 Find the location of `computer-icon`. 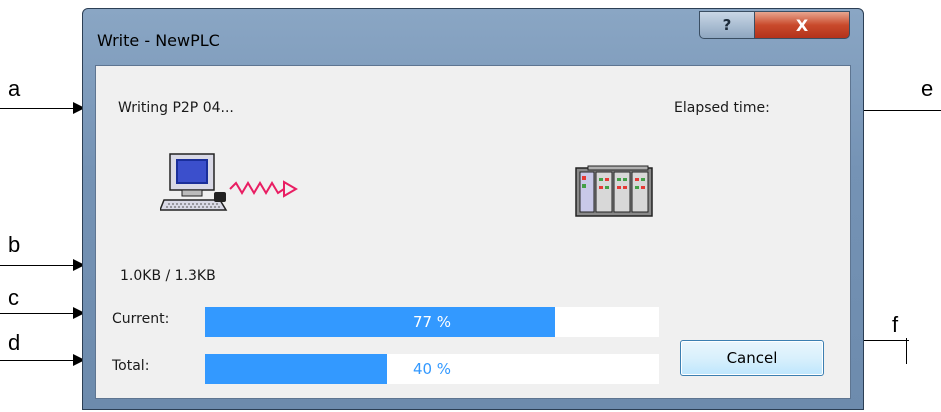

computer-icon is located at coordinates (194, 182).